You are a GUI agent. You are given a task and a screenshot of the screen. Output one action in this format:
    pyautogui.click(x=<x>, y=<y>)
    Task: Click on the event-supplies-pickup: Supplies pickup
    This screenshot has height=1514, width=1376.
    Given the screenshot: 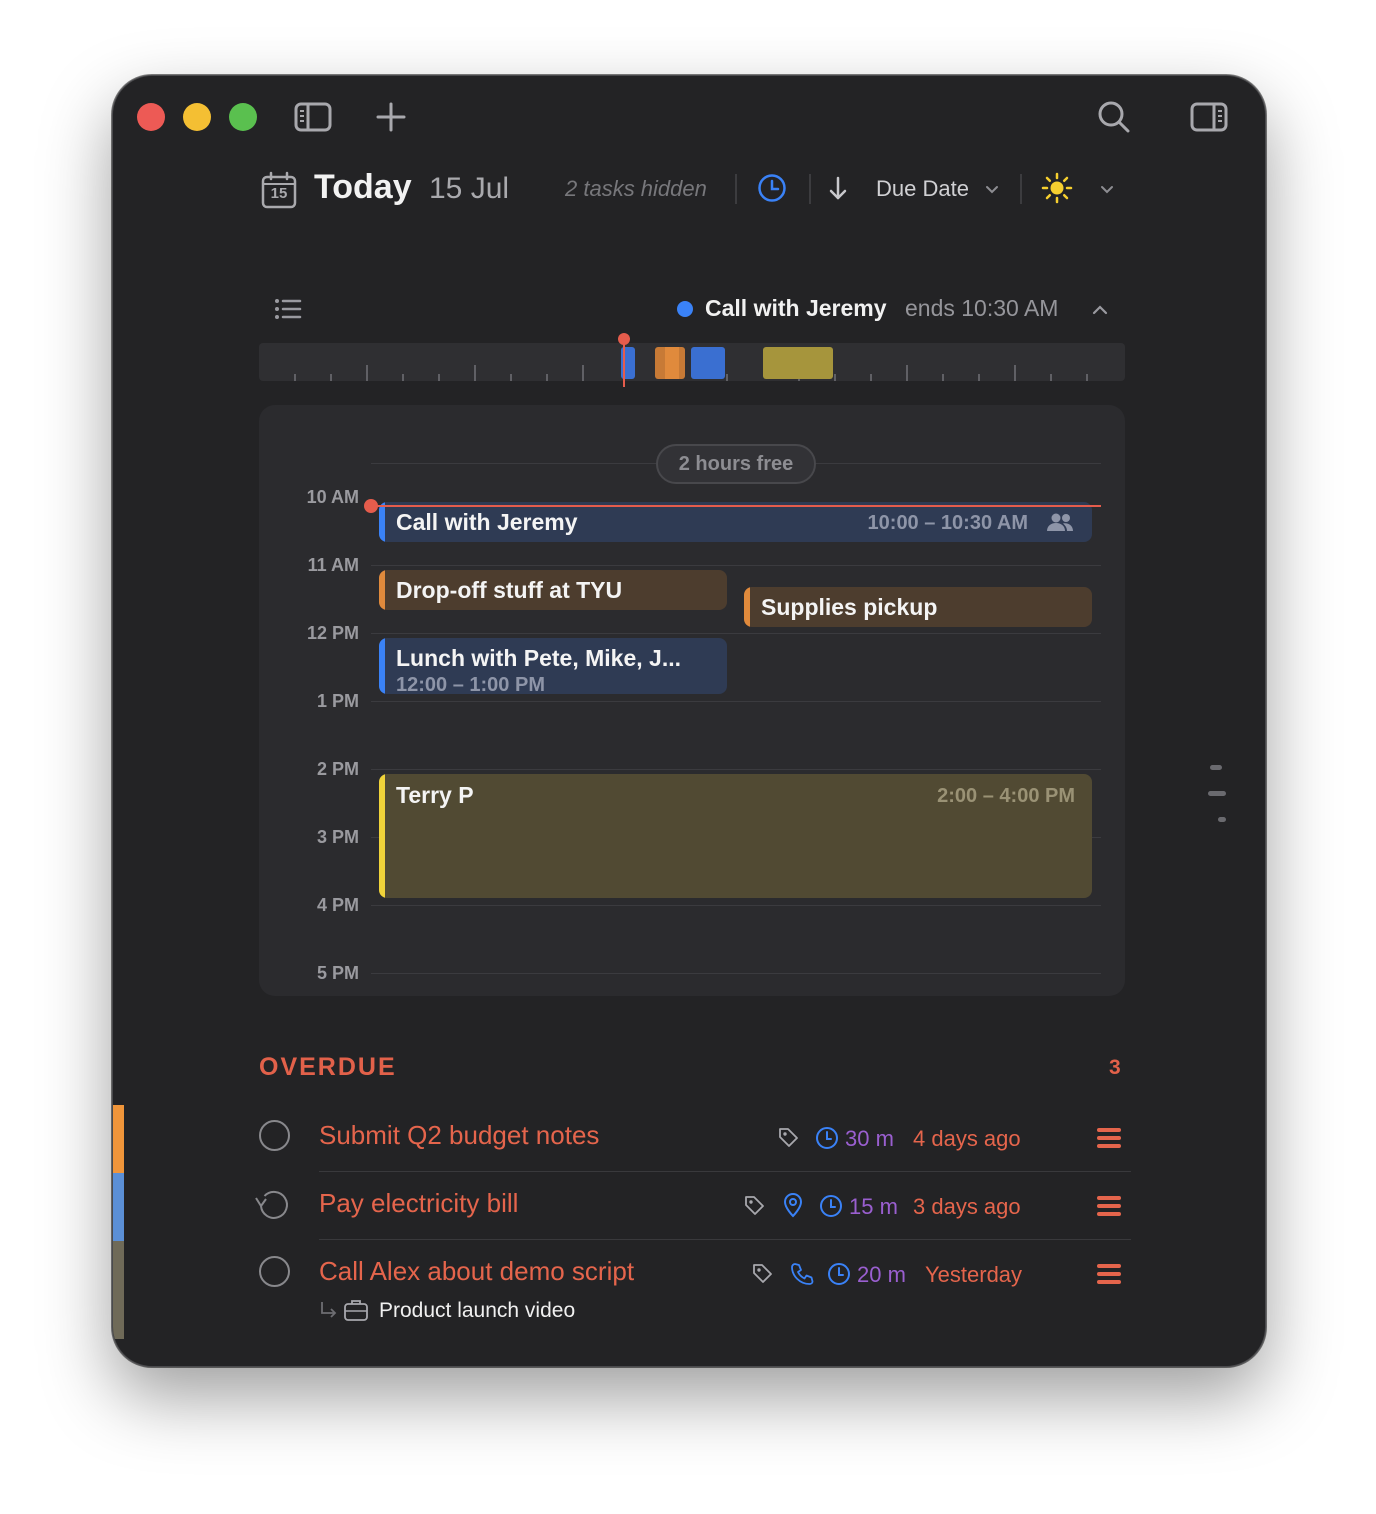 What is the action you would take?
    pyautogui.click(x=918, y=607)
    